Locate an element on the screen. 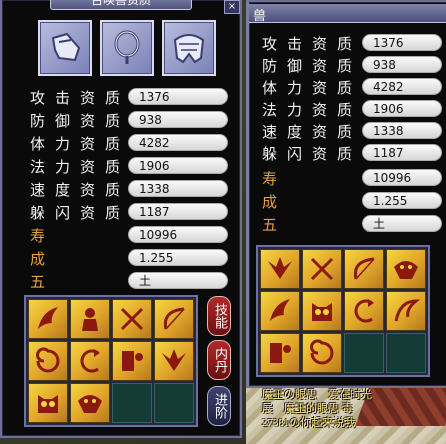  equipment-slot-armor is located at coordinates (189, 48).